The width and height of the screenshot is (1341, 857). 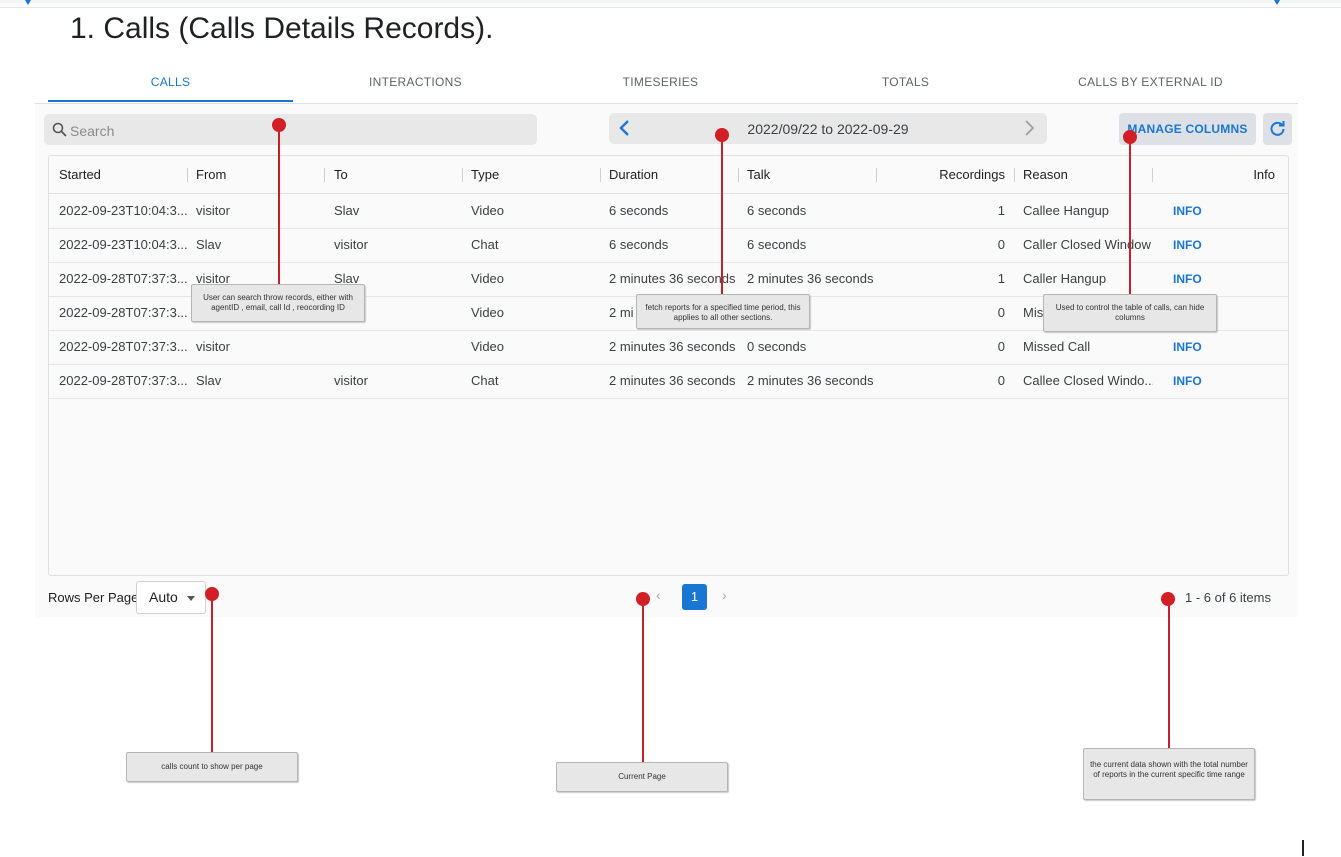 What do you see at coordinates (758, 174) in the screenshot?
I see `col-talk: Talk` at bounding box center [758, 174].